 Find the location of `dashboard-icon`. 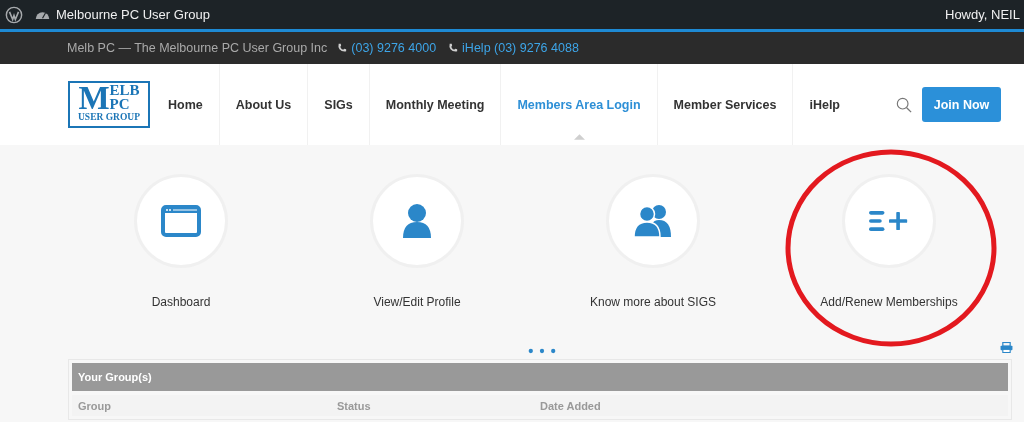

dashboard-icon is located at coordinates (42, 14).